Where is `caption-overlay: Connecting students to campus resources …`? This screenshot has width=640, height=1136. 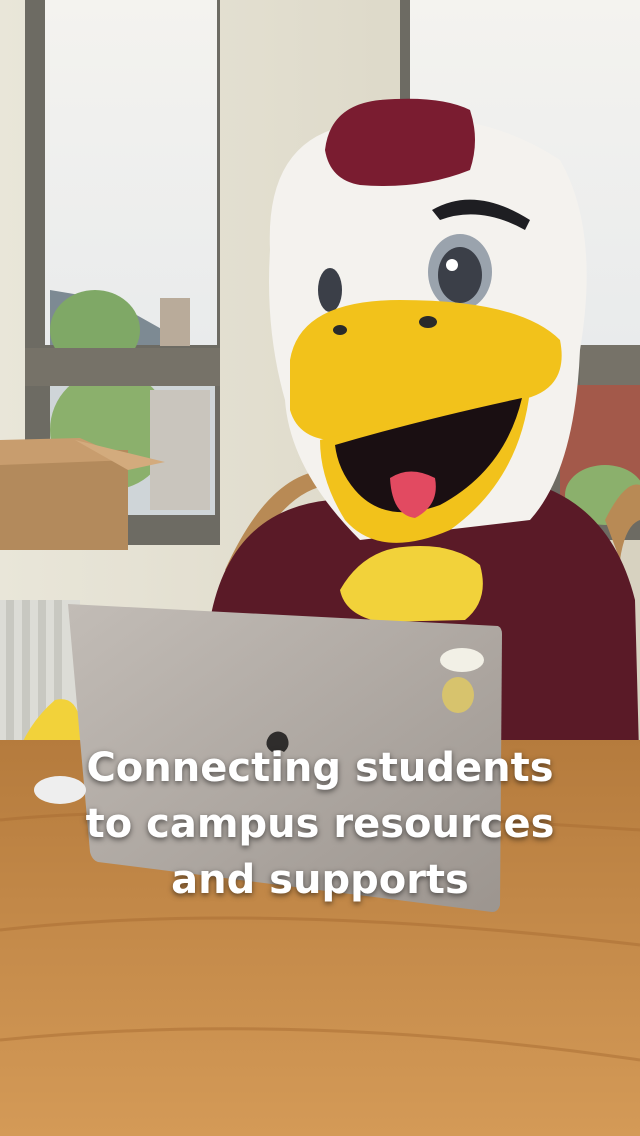 caption-overlay: Connecting students to campus resources … is located at coordinates (320, 824).